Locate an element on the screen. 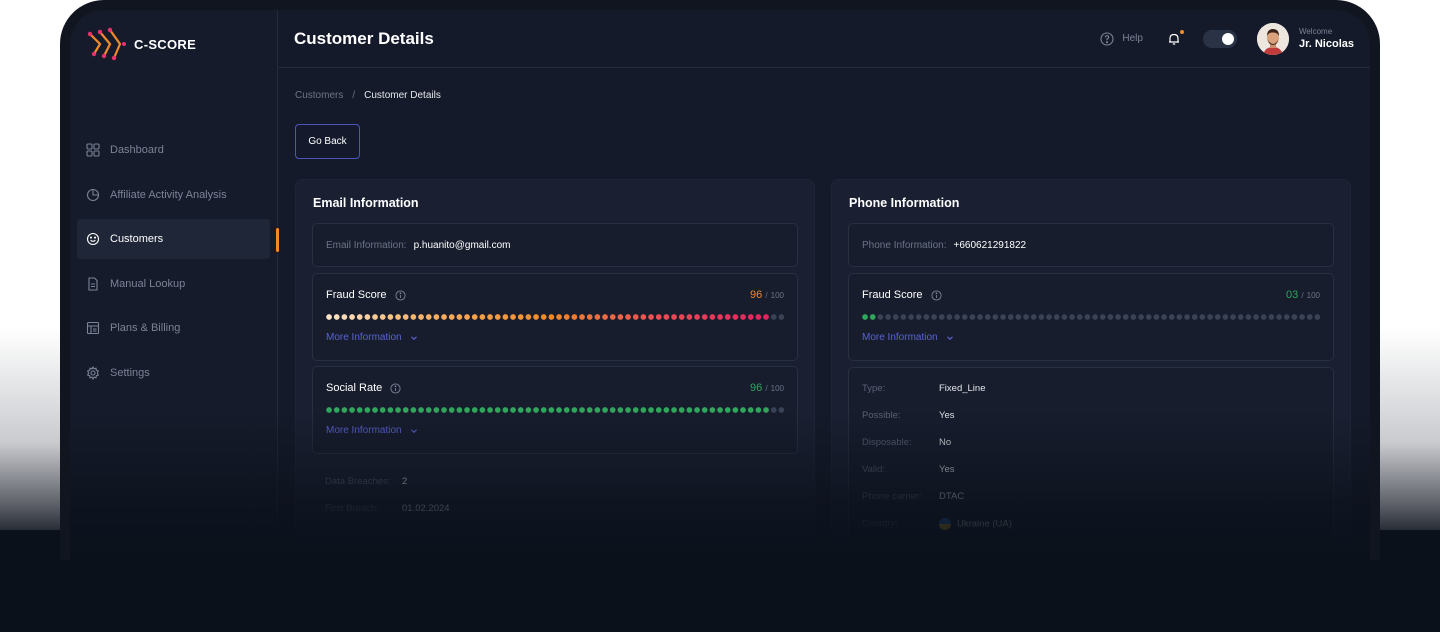 The image size is (1440, 632). document-icon is located at coordinates (93, 283).